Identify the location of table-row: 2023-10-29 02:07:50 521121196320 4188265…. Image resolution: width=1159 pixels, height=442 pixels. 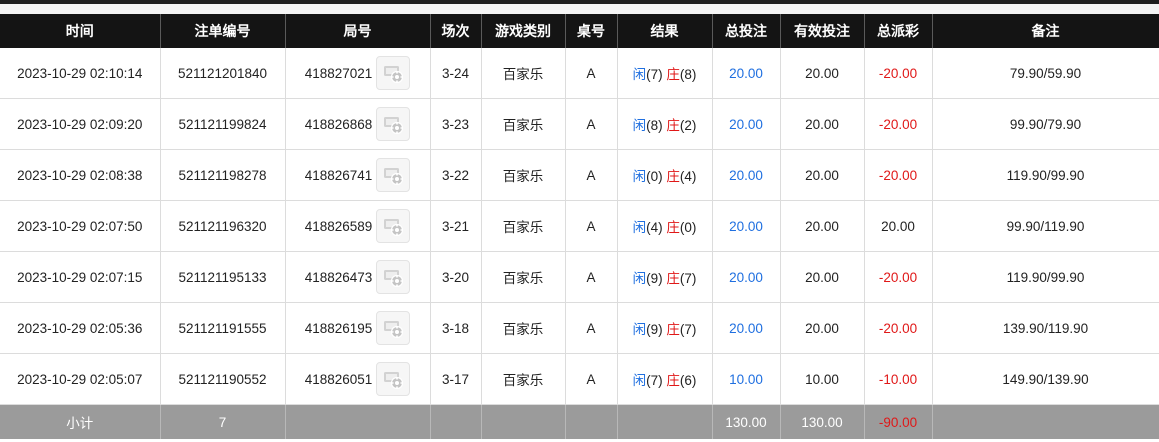
(579, 226).